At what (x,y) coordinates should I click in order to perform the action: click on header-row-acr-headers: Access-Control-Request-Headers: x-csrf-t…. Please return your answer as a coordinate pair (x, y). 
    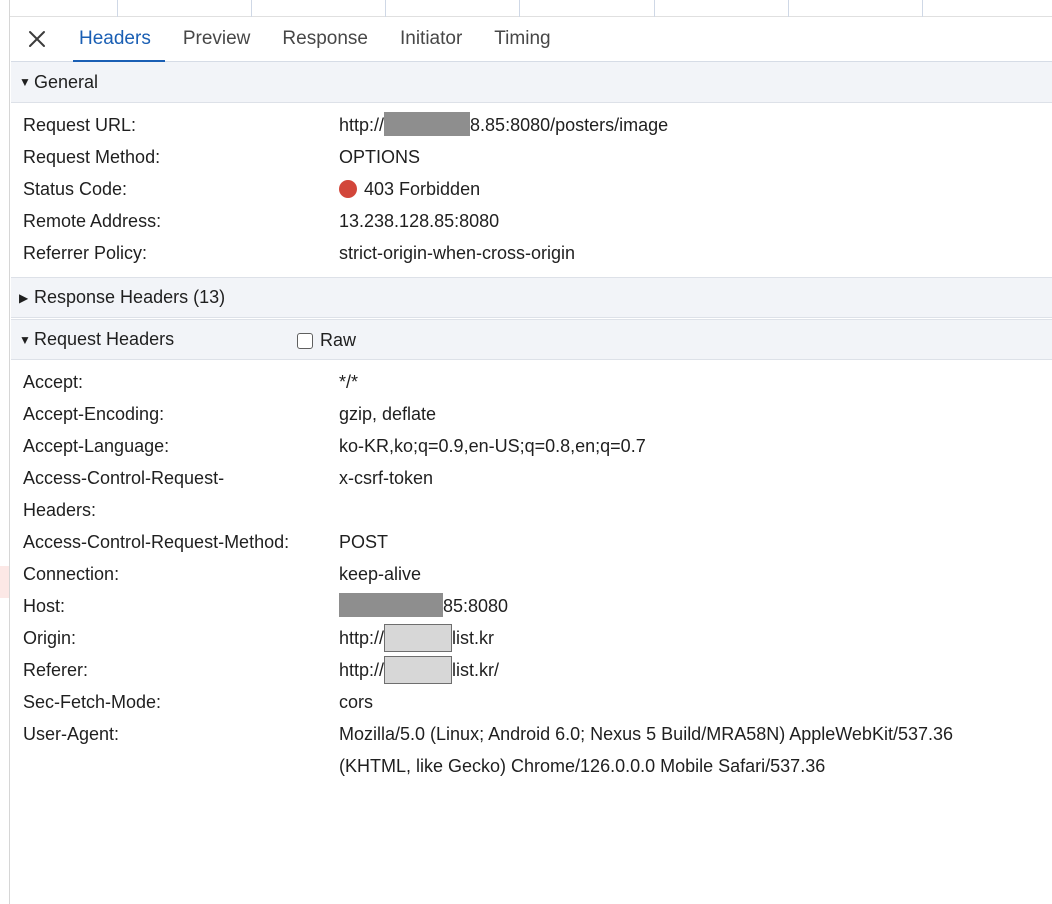
    Looking at the image, I should click on (531, 494).